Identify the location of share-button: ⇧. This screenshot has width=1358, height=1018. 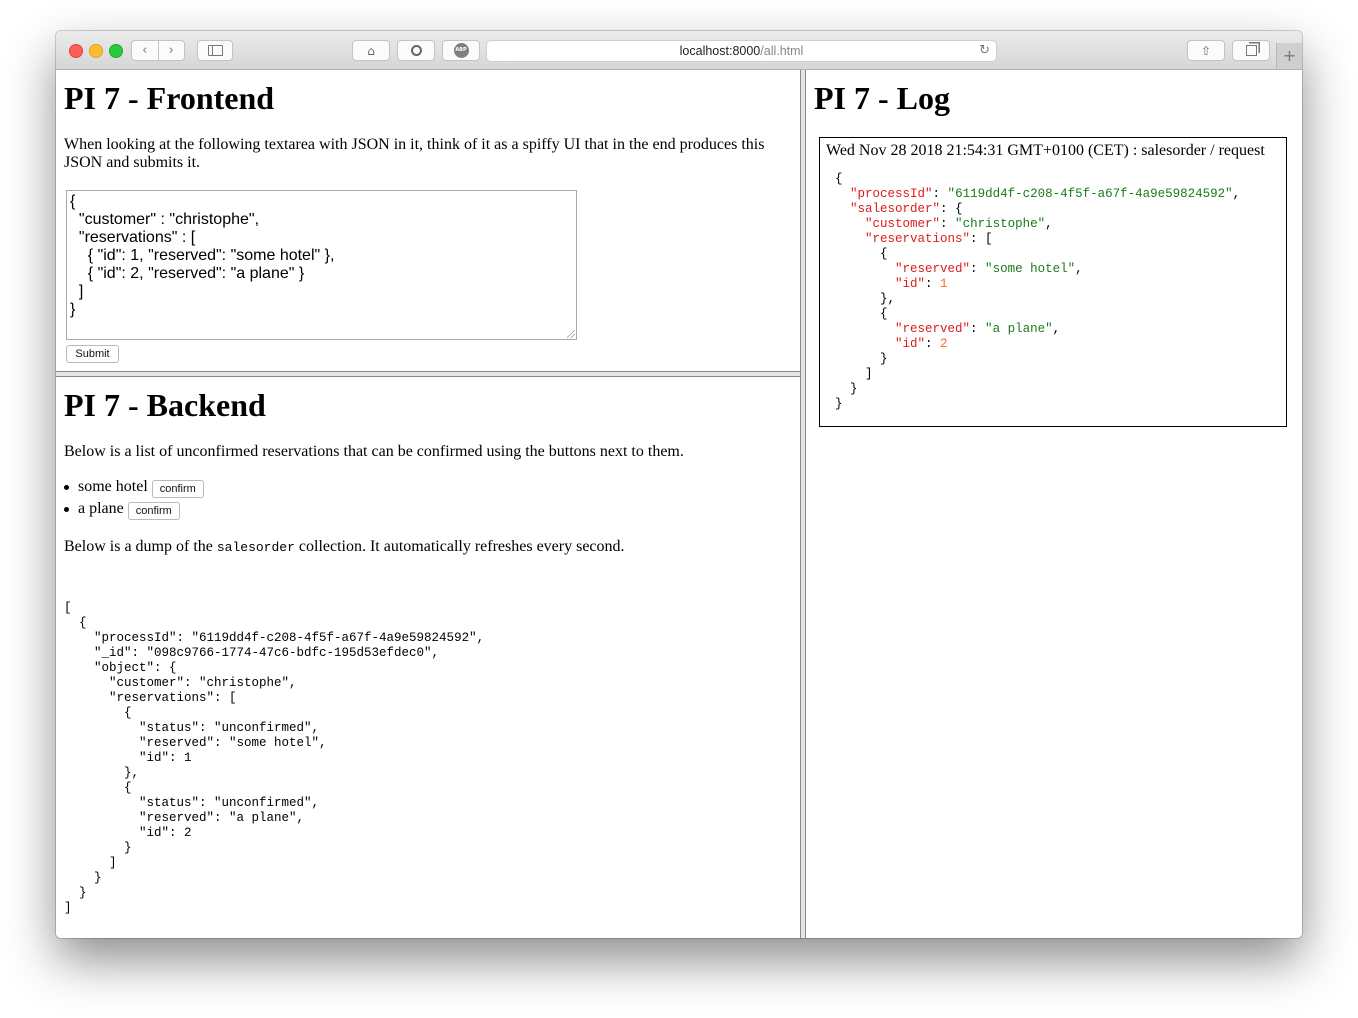
(1206, 50).